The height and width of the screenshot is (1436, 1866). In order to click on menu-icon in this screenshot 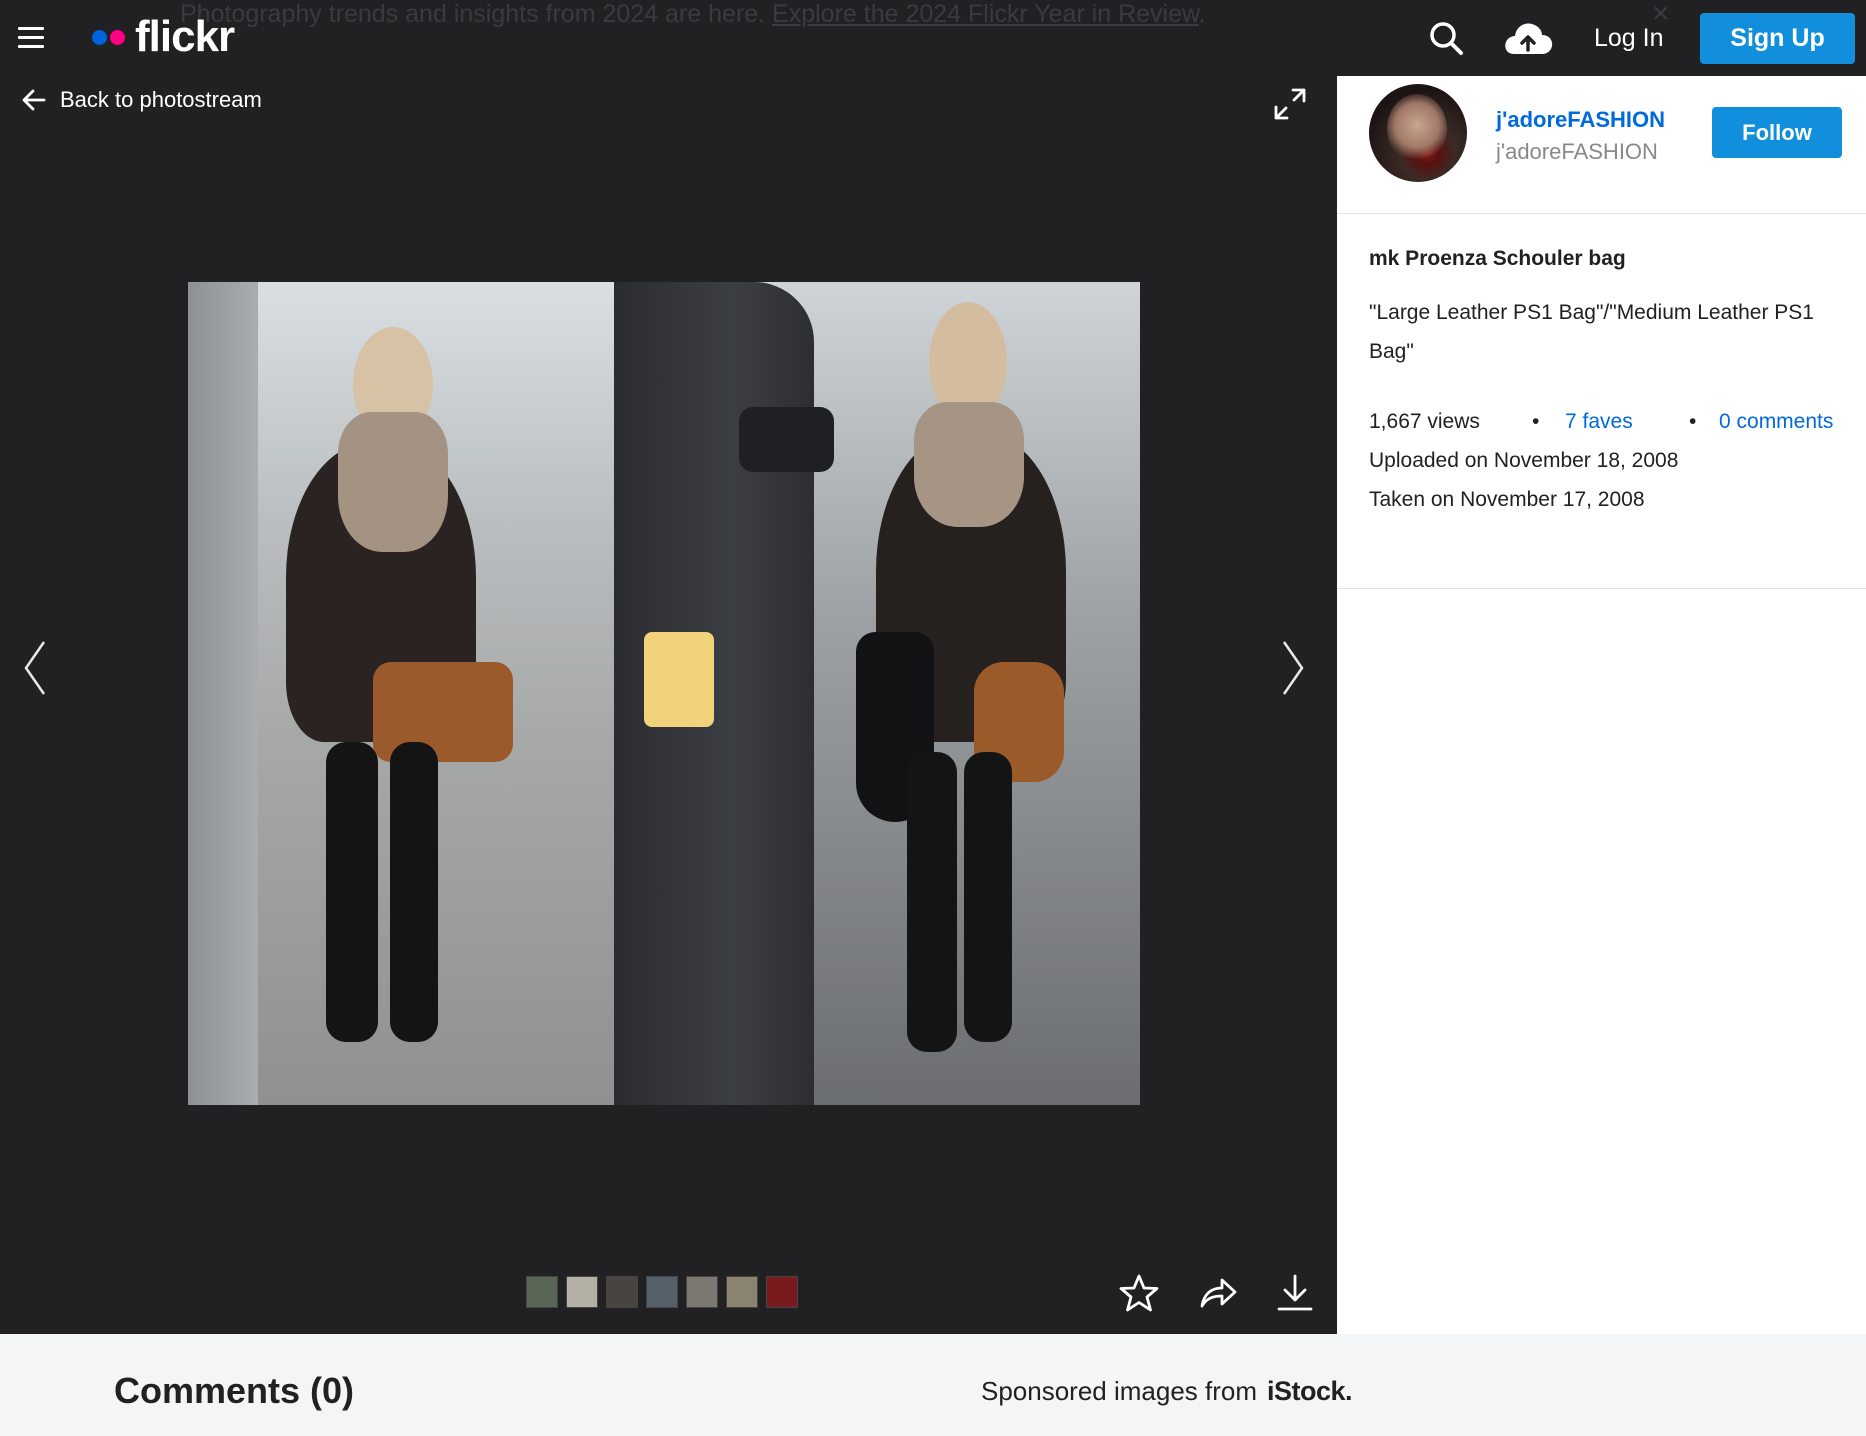, I will do `click(31, 38)`.